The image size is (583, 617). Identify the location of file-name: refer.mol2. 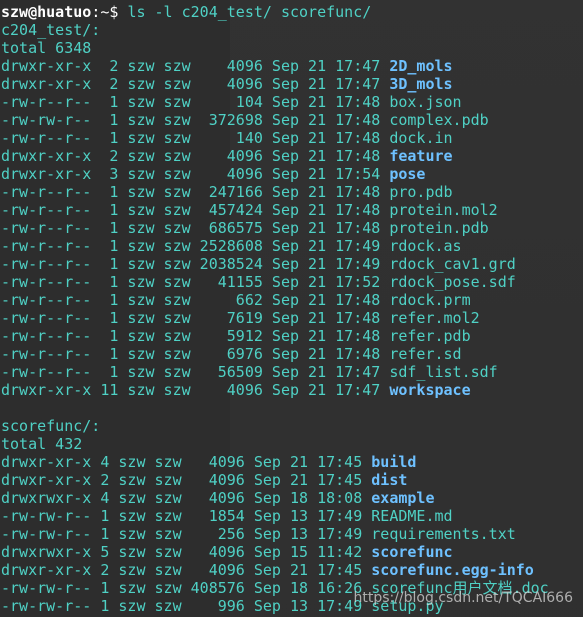
(434, 318).